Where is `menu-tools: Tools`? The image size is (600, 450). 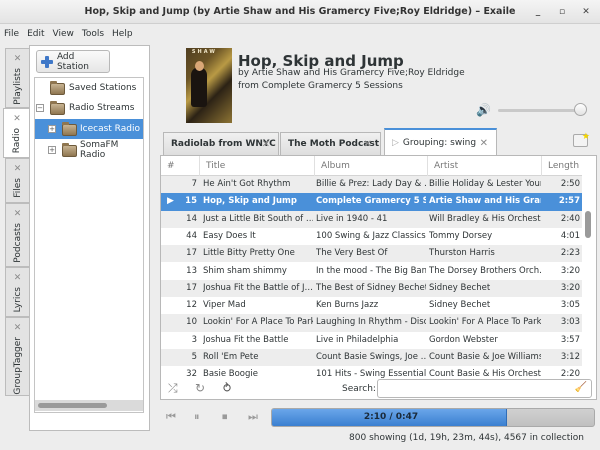 menu-tools: Tools is located at coordinates (93, 34).